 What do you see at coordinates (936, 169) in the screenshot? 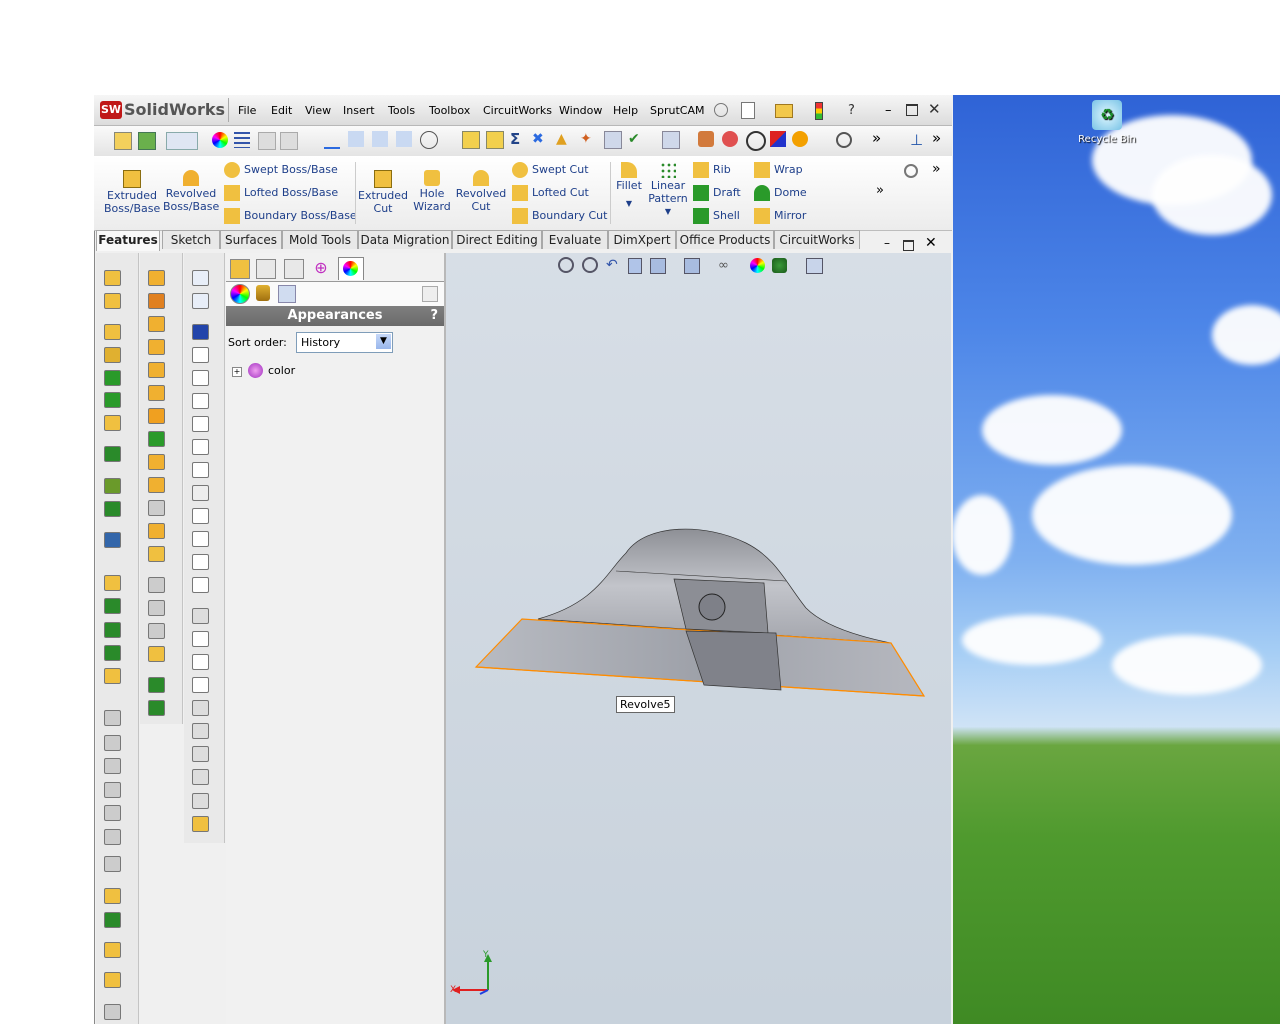
I see `expand-icon: »` at bounding box center [936, 169].